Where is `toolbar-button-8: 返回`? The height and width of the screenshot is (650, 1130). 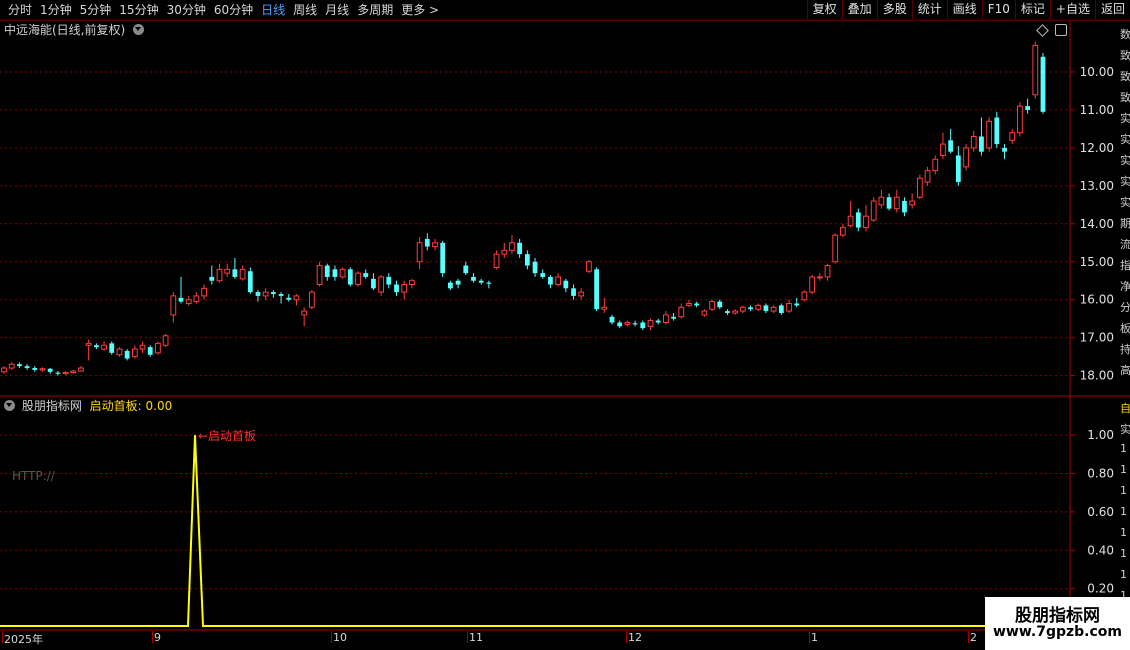 toolbar-button-8: 返回 is located at coordinates (1112, 9).